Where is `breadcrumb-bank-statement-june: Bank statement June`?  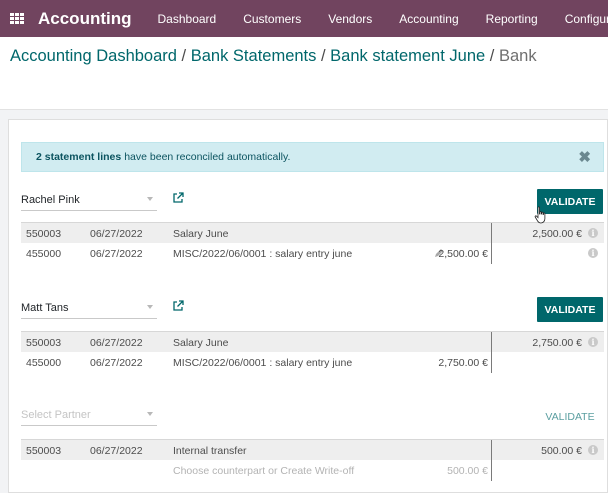
breadcrumb-bank-statement-june: Bank statement June is located at coordinates (407, 56).